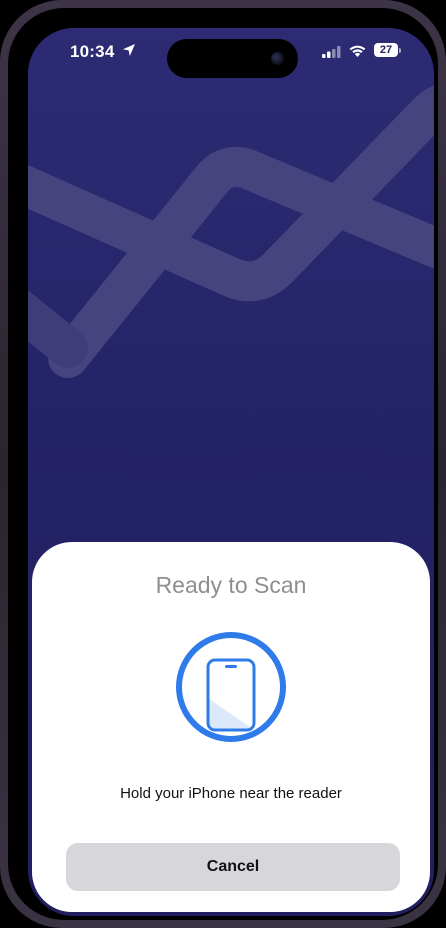  What do you see at coordinates (92, 51) in the screenshot?
I see `status-time: 10:34` at bounding box center [92, 51].